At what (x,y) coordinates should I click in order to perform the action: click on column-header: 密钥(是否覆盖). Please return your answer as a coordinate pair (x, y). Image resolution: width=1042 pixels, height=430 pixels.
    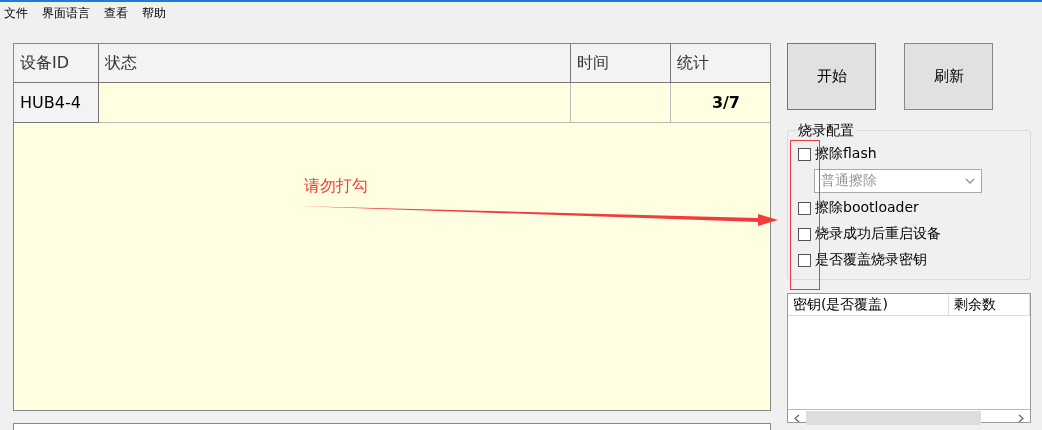
    Looking at the image, I should click on (868, 304).